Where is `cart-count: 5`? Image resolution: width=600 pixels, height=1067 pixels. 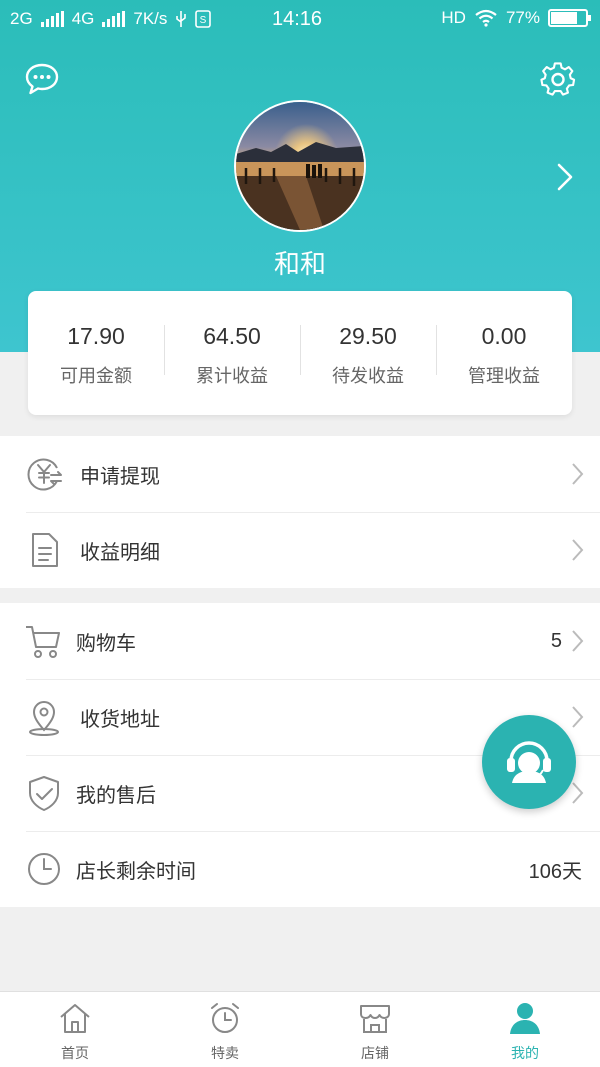 cart-count: 5 is located at coordinates (556, 640).